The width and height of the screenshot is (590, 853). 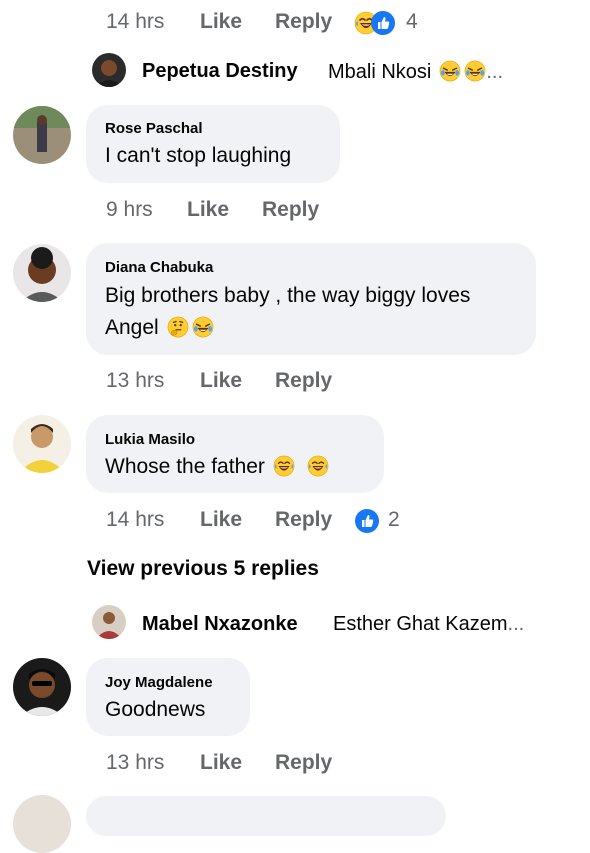 I want to click on comment-text-line: Angel, so click(x=159, y=328).